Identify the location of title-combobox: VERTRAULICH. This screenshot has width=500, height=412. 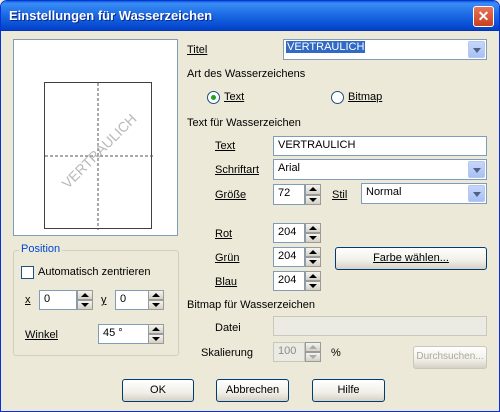
(385, 49).